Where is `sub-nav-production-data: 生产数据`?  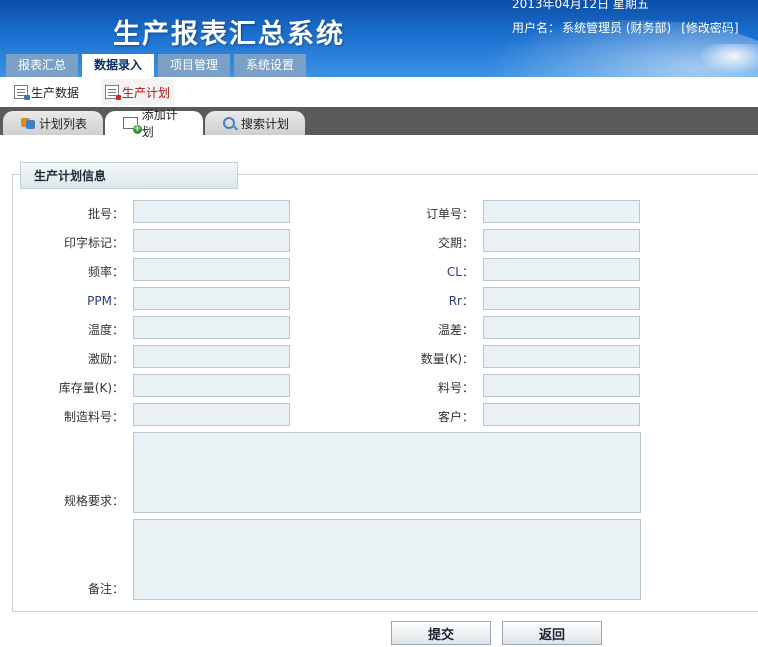
sub-nav-production-data: 生产数据 is located at coordinates (46, 92).